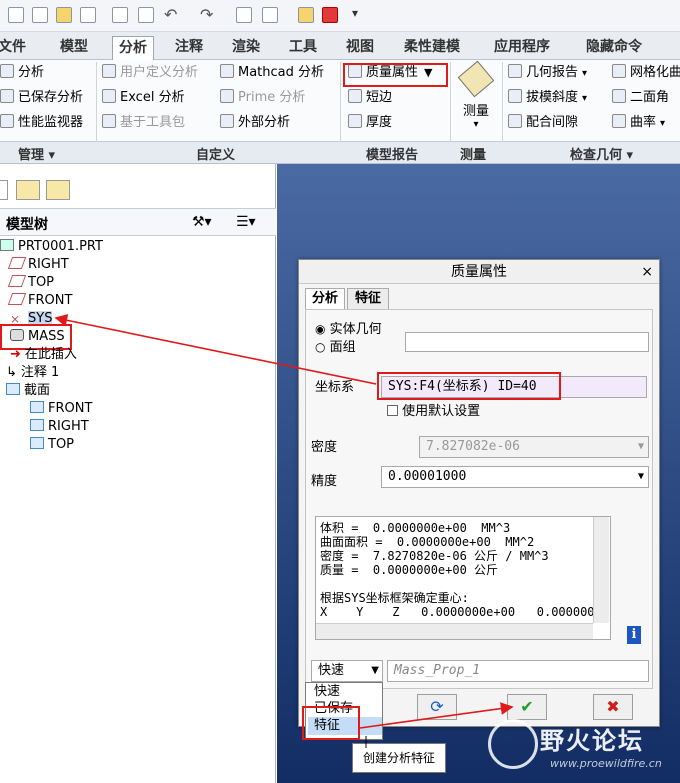 The width and height of the screenshot is (680, 783). What do you see at coordinates (215, 349) in the screenshot?
I see `arrow-csys-to-sys` at bounding box center [215, 349].